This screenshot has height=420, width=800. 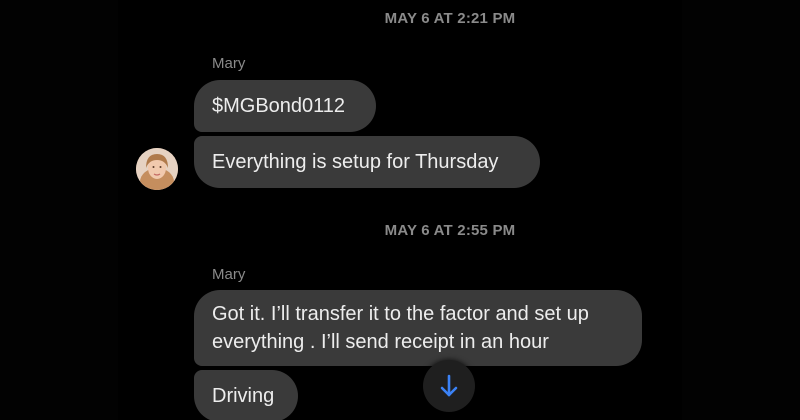 I want to click on message-text-2: Everything is setup for Thursday, so click(x=355, y=162).